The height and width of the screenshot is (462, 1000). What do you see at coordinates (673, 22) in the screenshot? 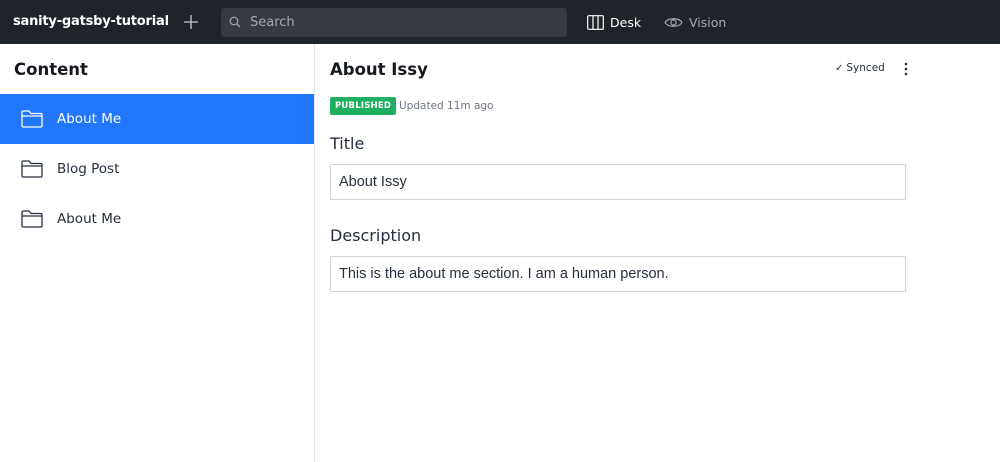
I see `eye-icon` at bounding box center [673, 22].